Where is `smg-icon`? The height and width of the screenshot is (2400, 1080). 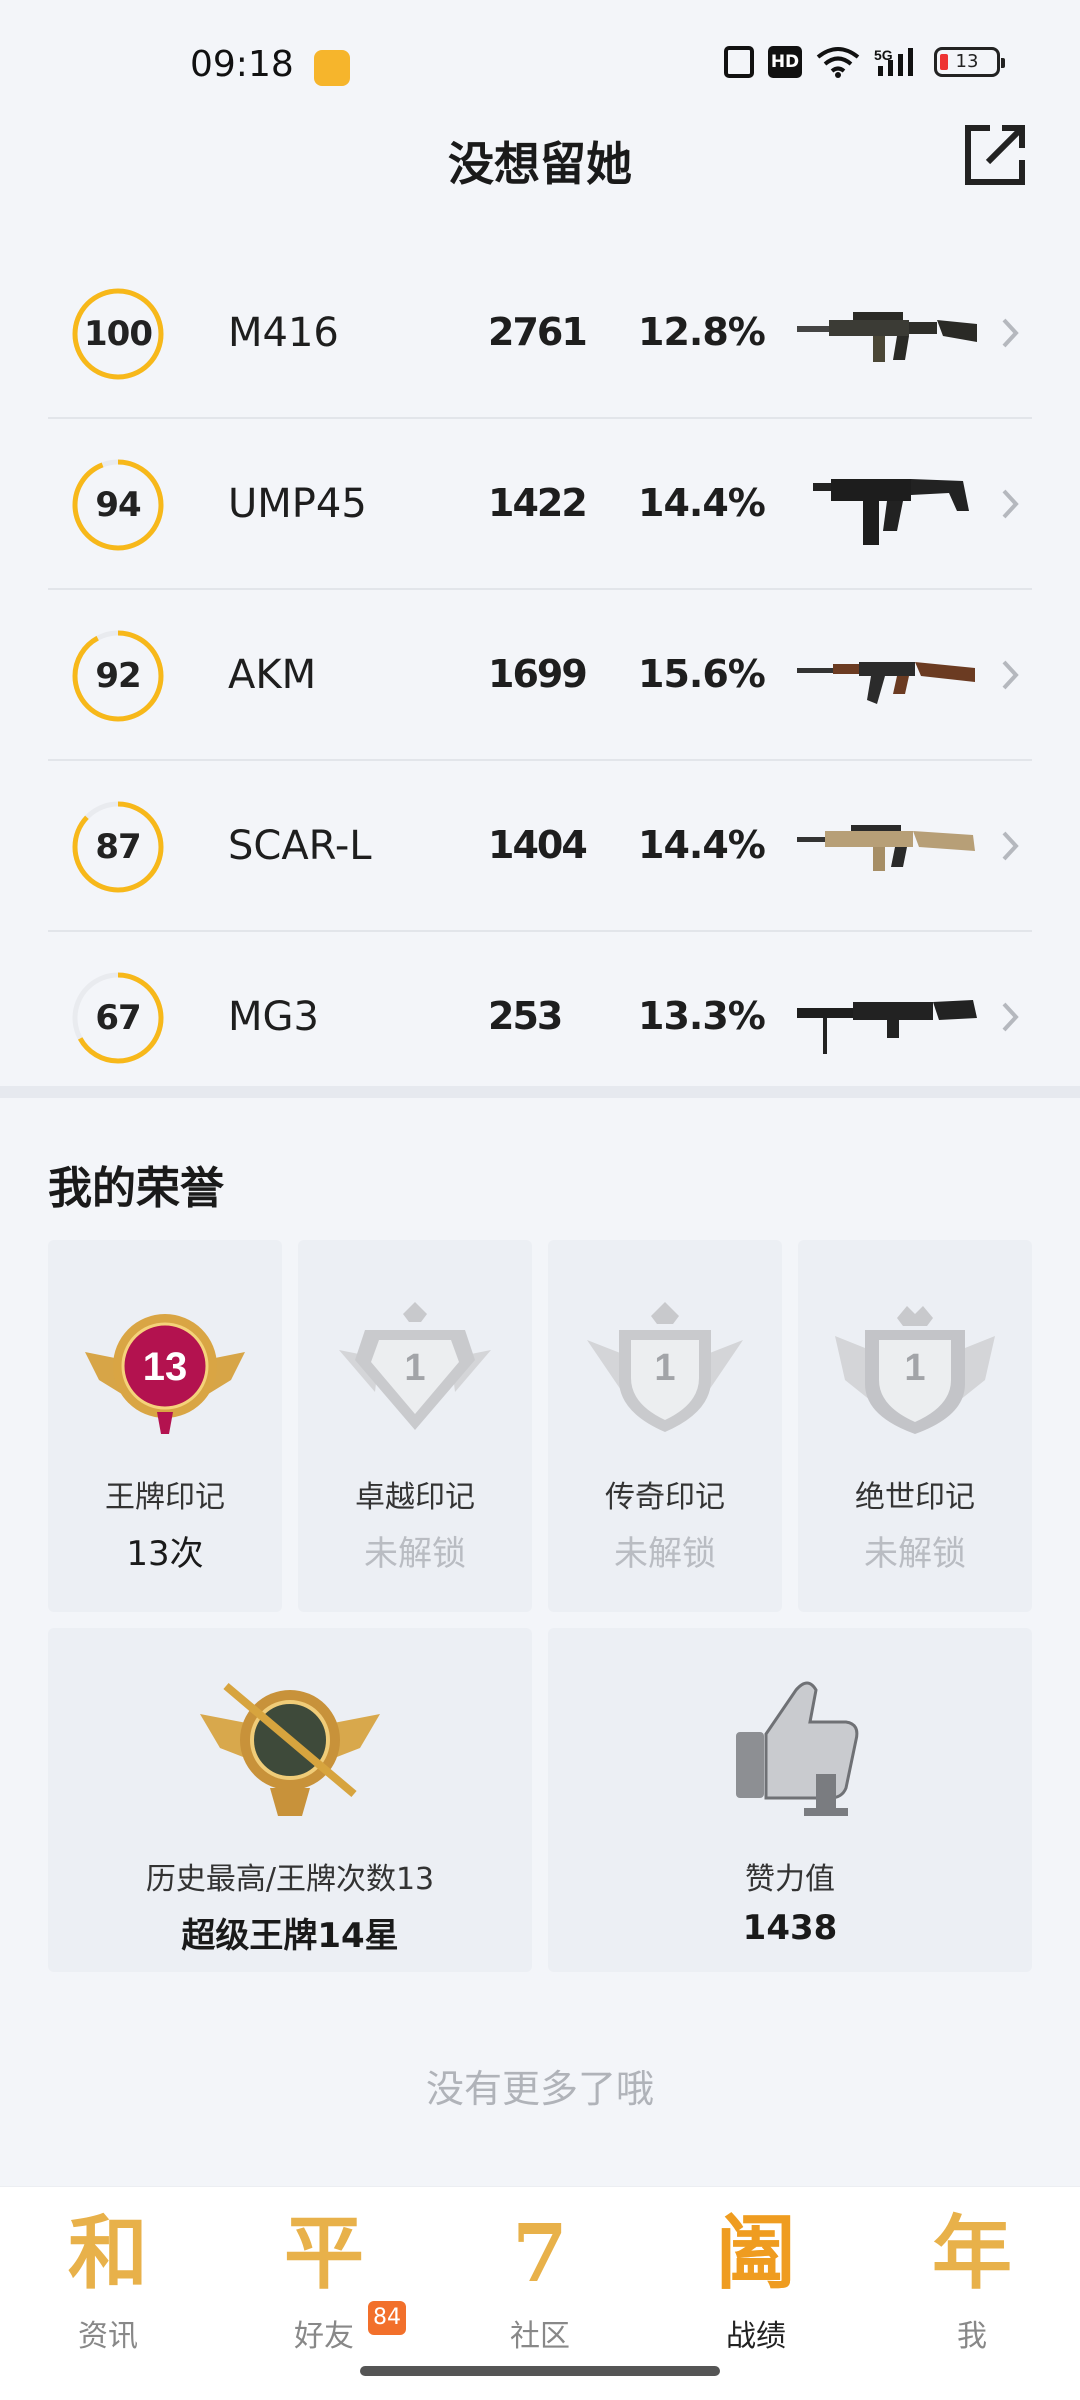 smg-icon is located at coordinates (891, 512).